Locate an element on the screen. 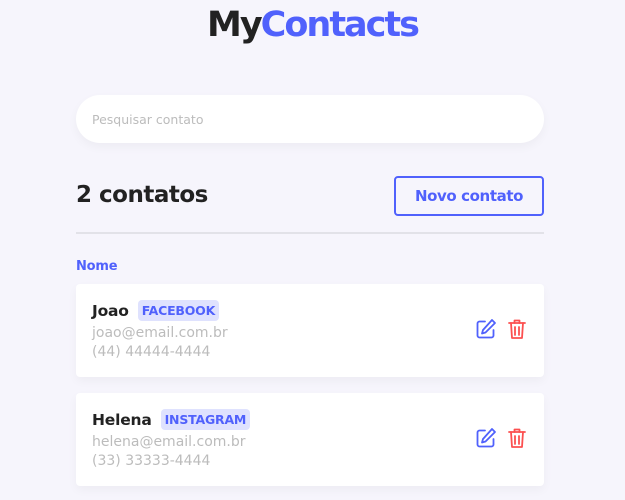  contact-email: joao@email.com.br is located at coordinates (160, 333).